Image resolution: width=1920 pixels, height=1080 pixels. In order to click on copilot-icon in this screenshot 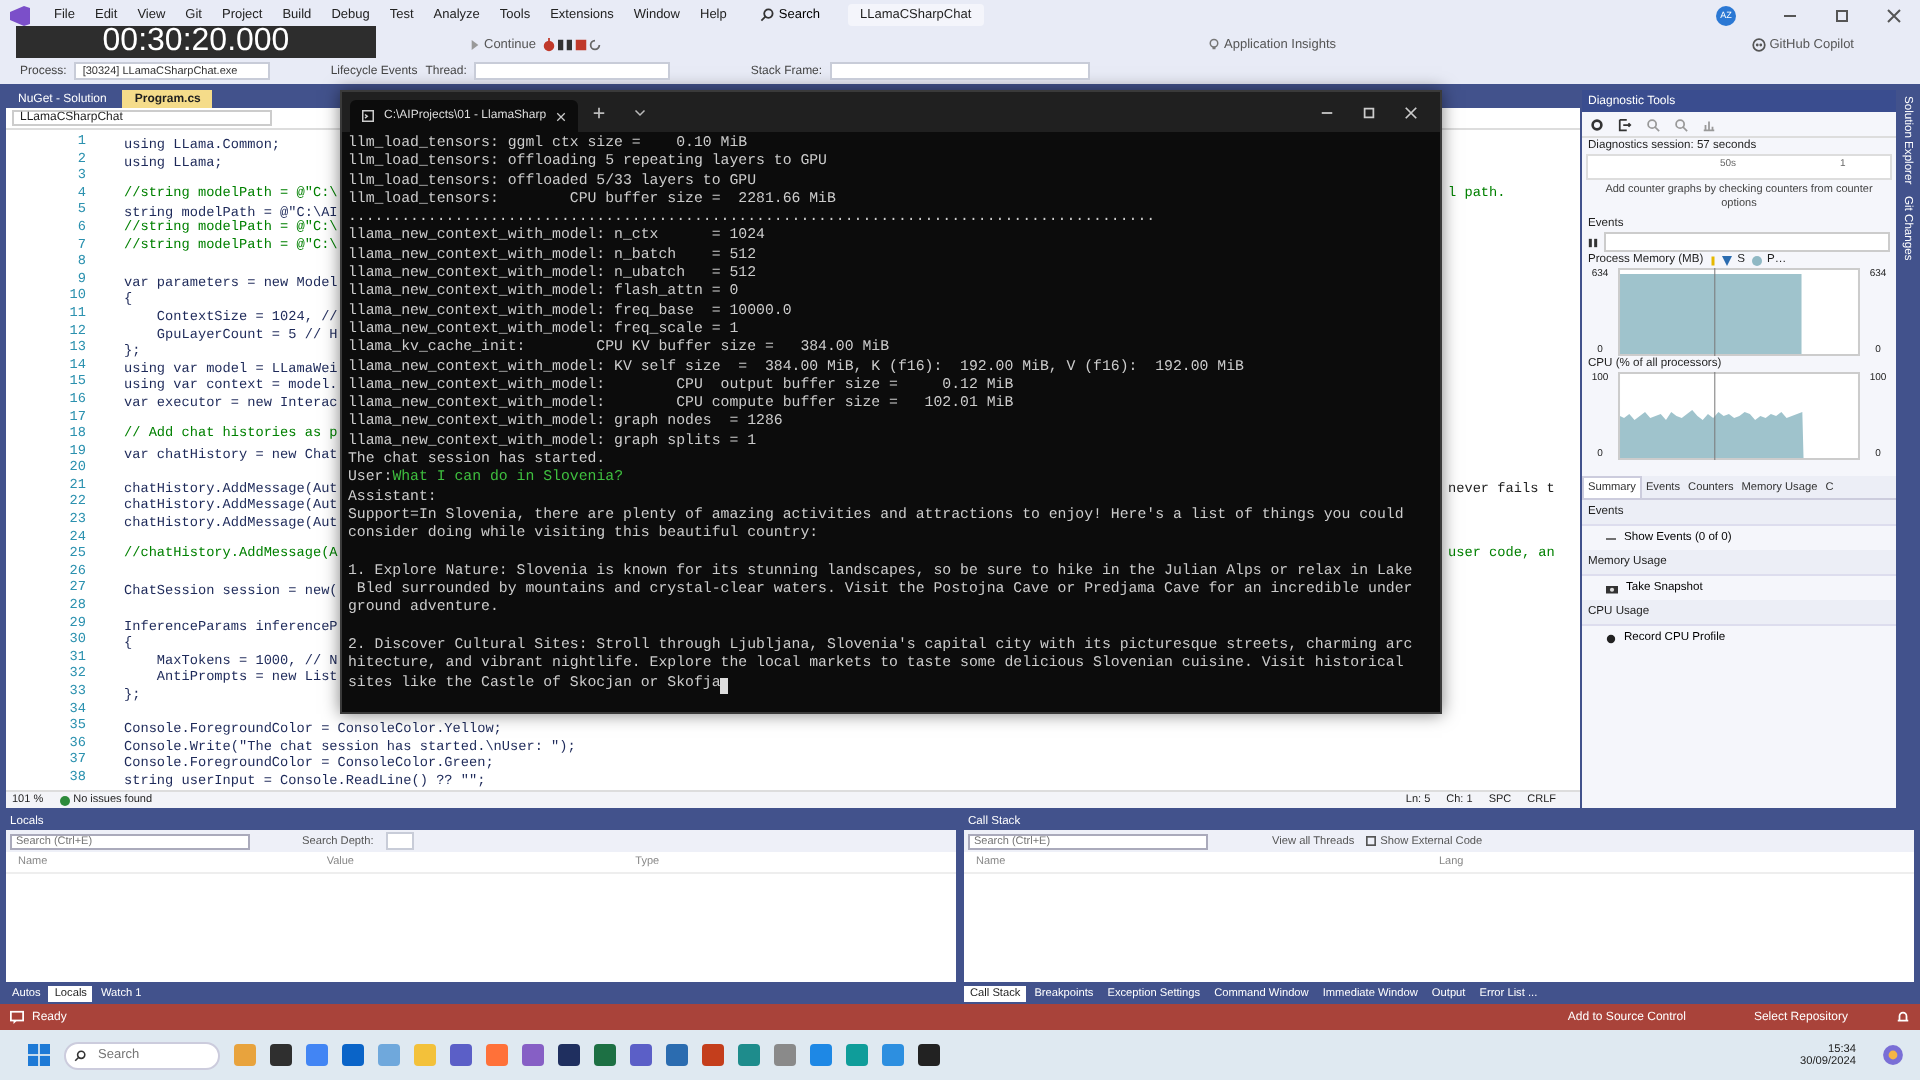, I will do `click(1758, 44)`.